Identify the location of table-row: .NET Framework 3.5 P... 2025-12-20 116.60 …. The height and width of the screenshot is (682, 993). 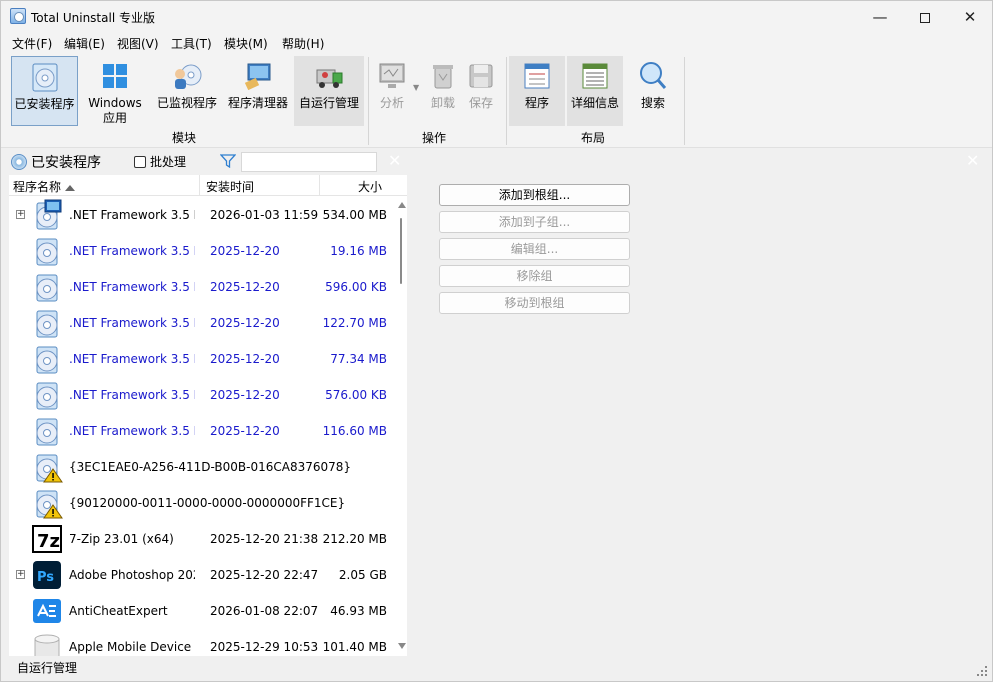
(203, 431).